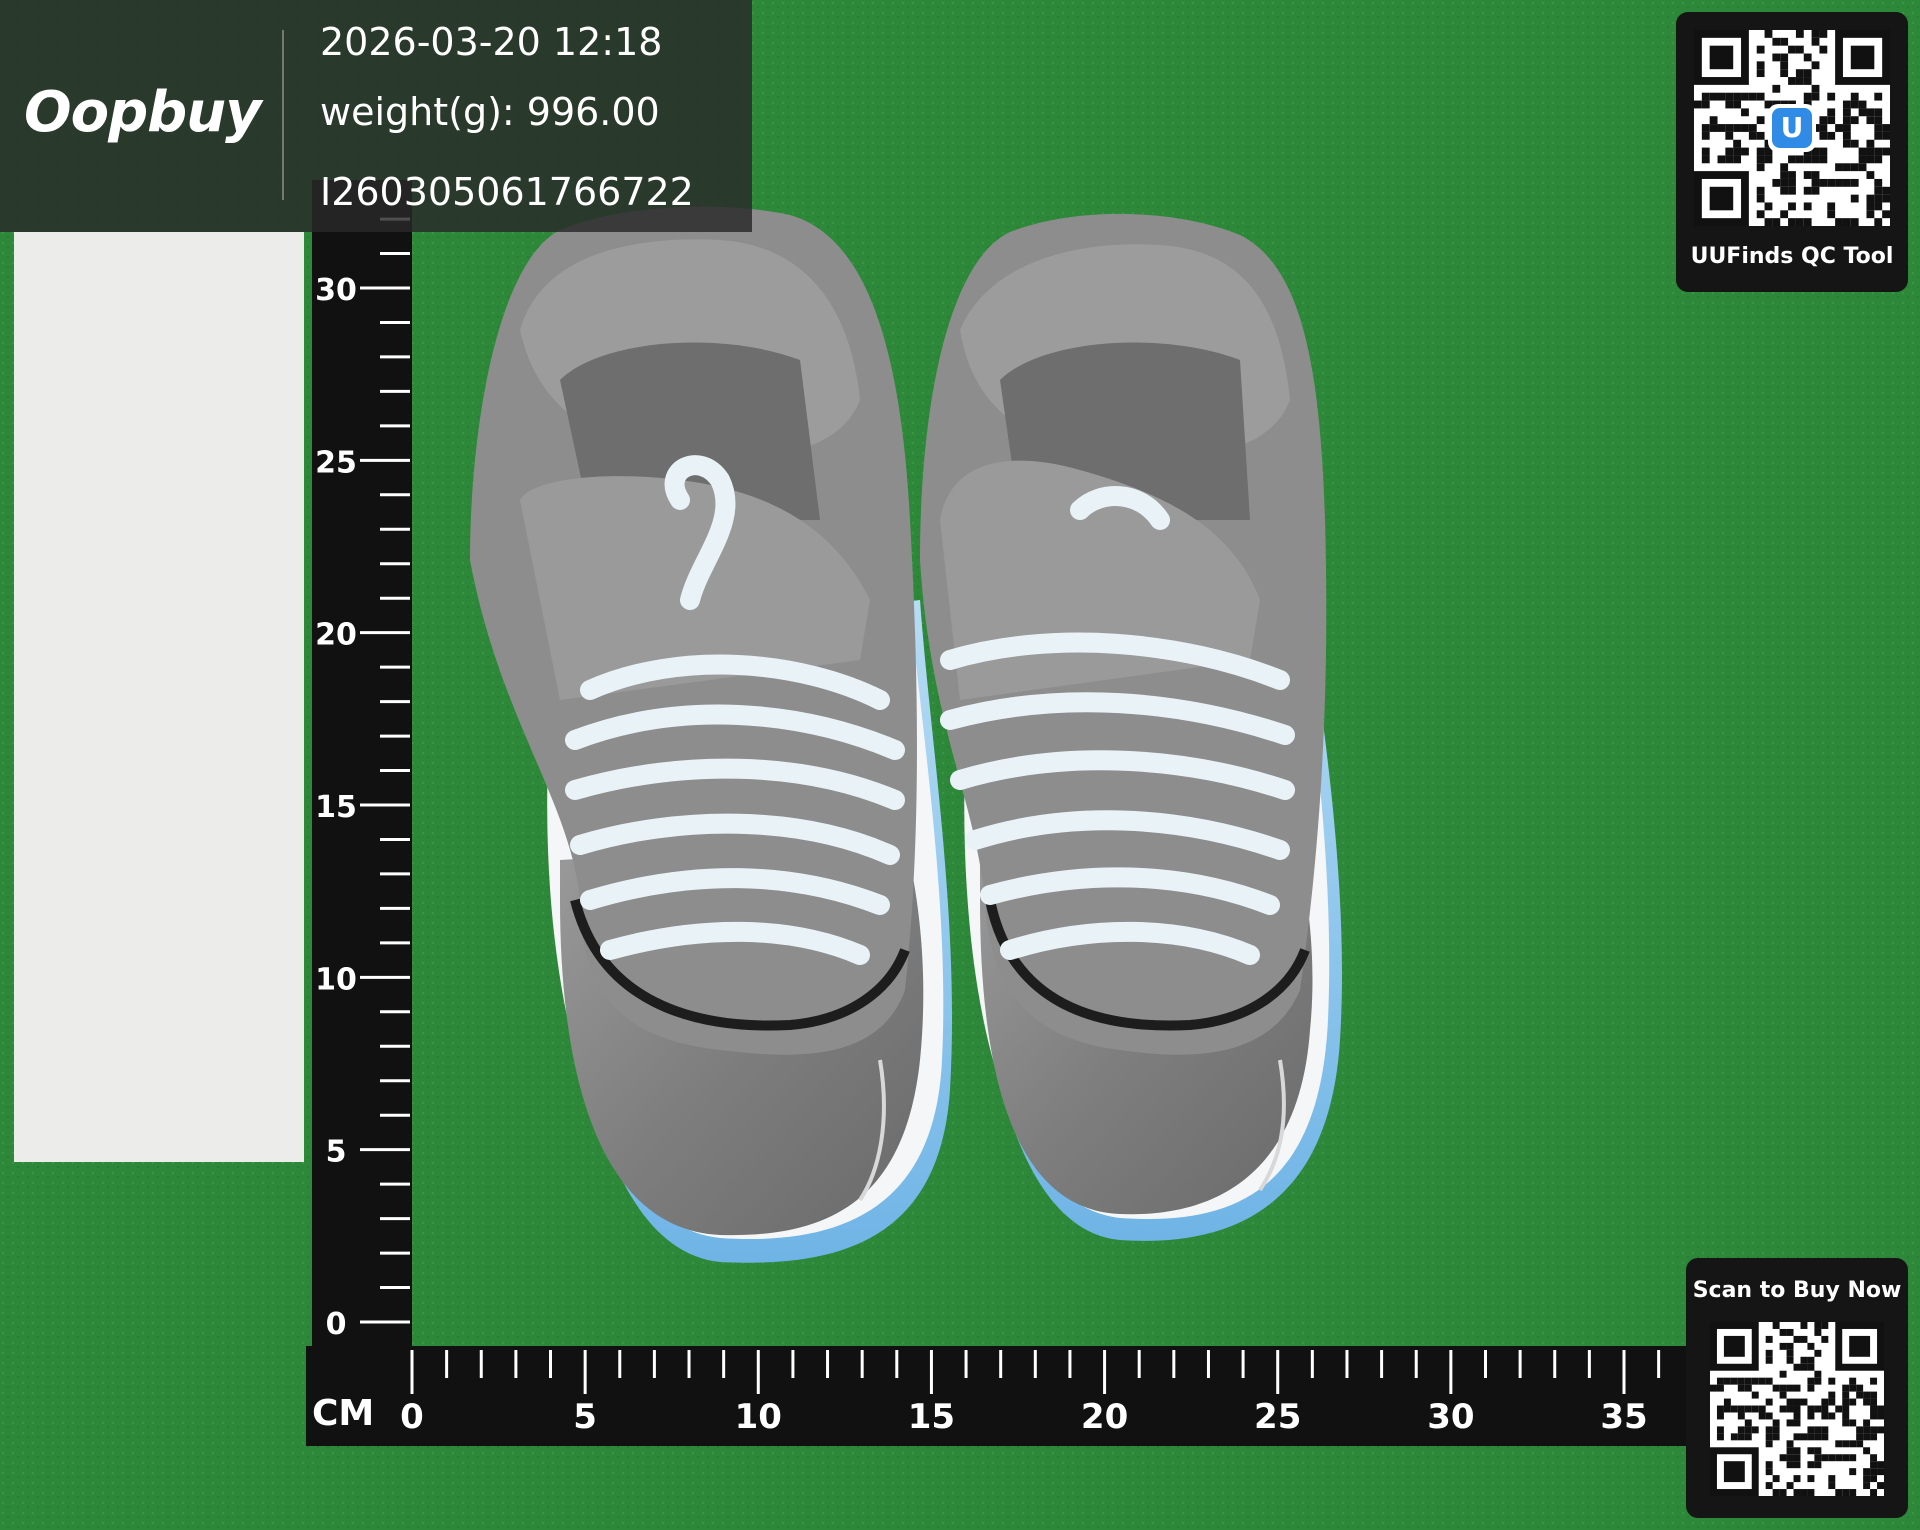 This screenshot has height=1530, width=1920. Describe the element at coordinates (336, 1152) in the screenshot. I see `ruler-label-v: 5` at that location.